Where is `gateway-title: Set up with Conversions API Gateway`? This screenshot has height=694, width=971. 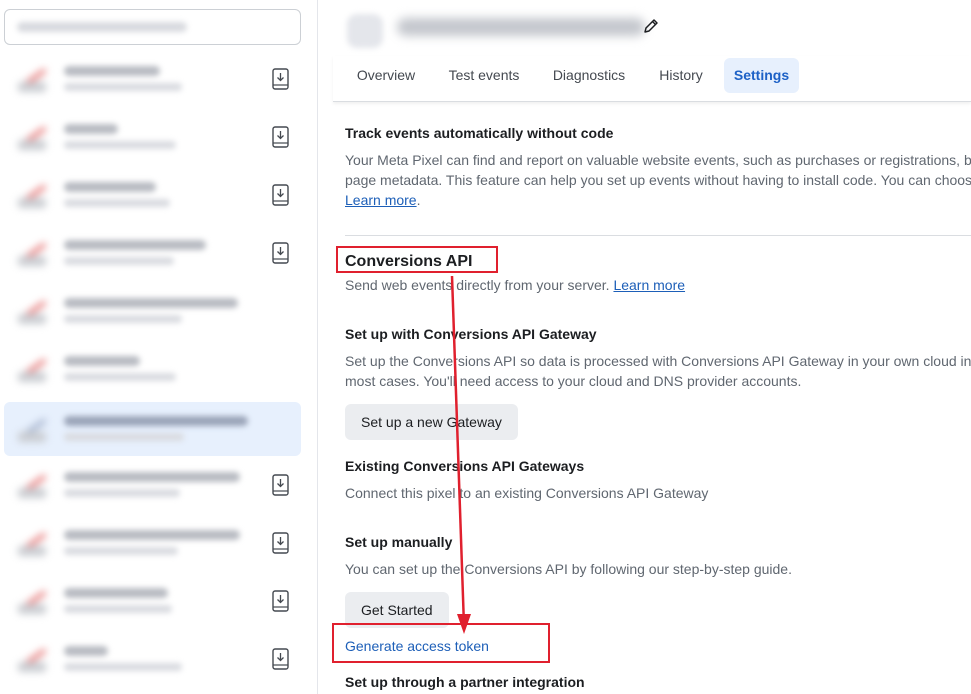
gateway-title: Set up with Conversions API Gateway is located at coordinates (471, 334).